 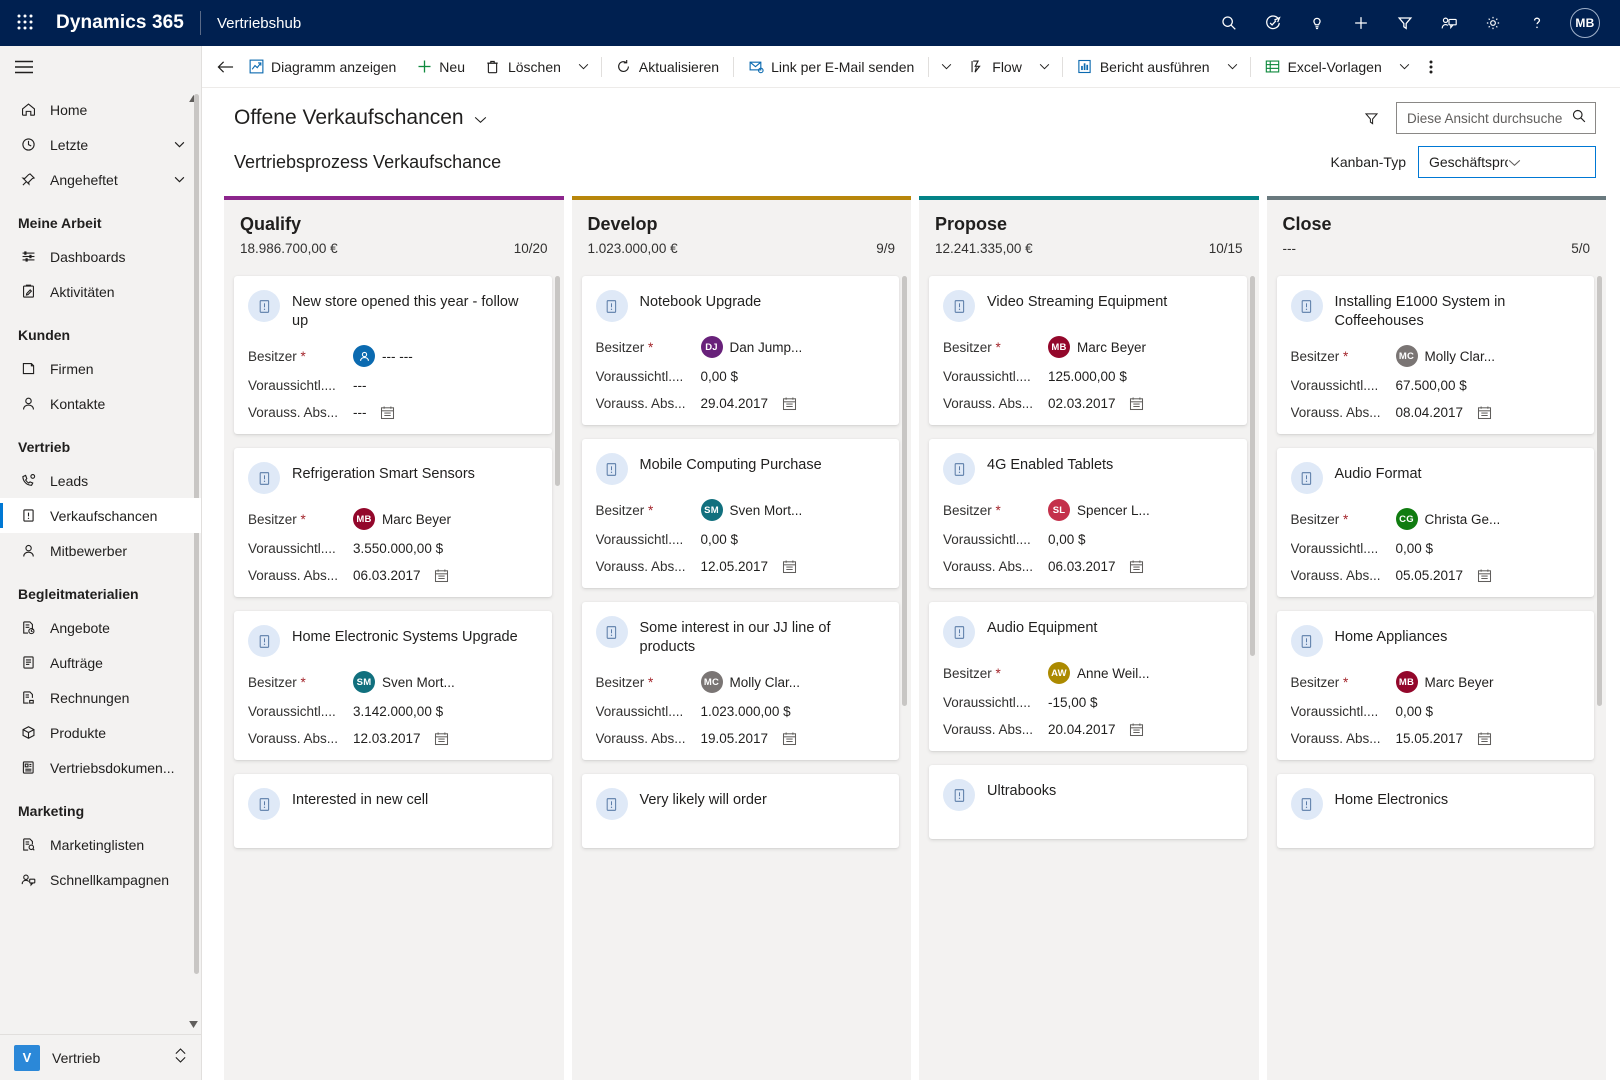 I want to click on sidebar-item-leads: Leads, so click(x=100, y=480).